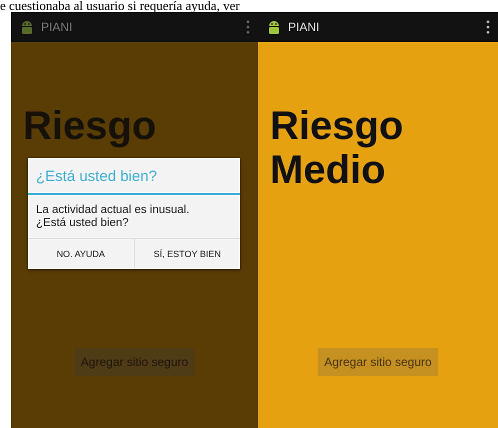 The width and height of the screenshot is (498, 428). What do you see at coordinates (89, 126) in the screenshot?
I see `risk-level-title: Riesgo` at bounding box center [89, 126].